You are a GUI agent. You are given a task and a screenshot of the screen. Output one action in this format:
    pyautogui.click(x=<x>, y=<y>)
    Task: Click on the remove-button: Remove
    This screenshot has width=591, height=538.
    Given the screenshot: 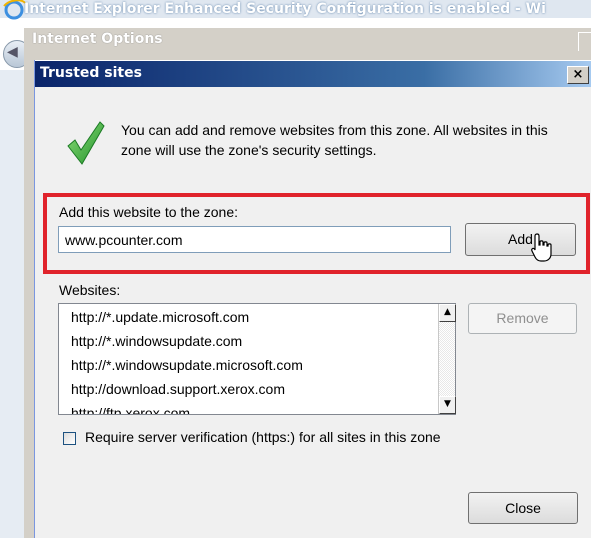 What is the action you would take?
    pyautogui.click(x=522, y=318)
    